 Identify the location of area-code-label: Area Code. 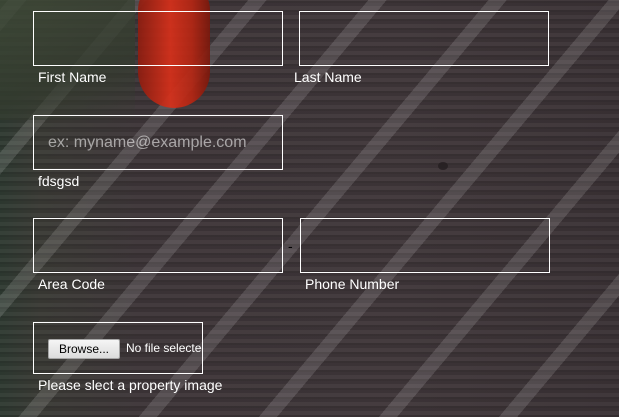
(71, 284).